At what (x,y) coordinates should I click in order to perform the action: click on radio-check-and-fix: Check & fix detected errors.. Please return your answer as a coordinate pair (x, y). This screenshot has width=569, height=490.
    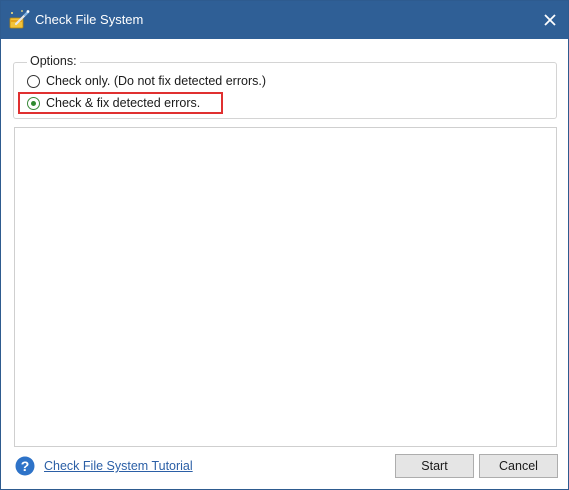
    Looking at the image, I should click on (113, 103).